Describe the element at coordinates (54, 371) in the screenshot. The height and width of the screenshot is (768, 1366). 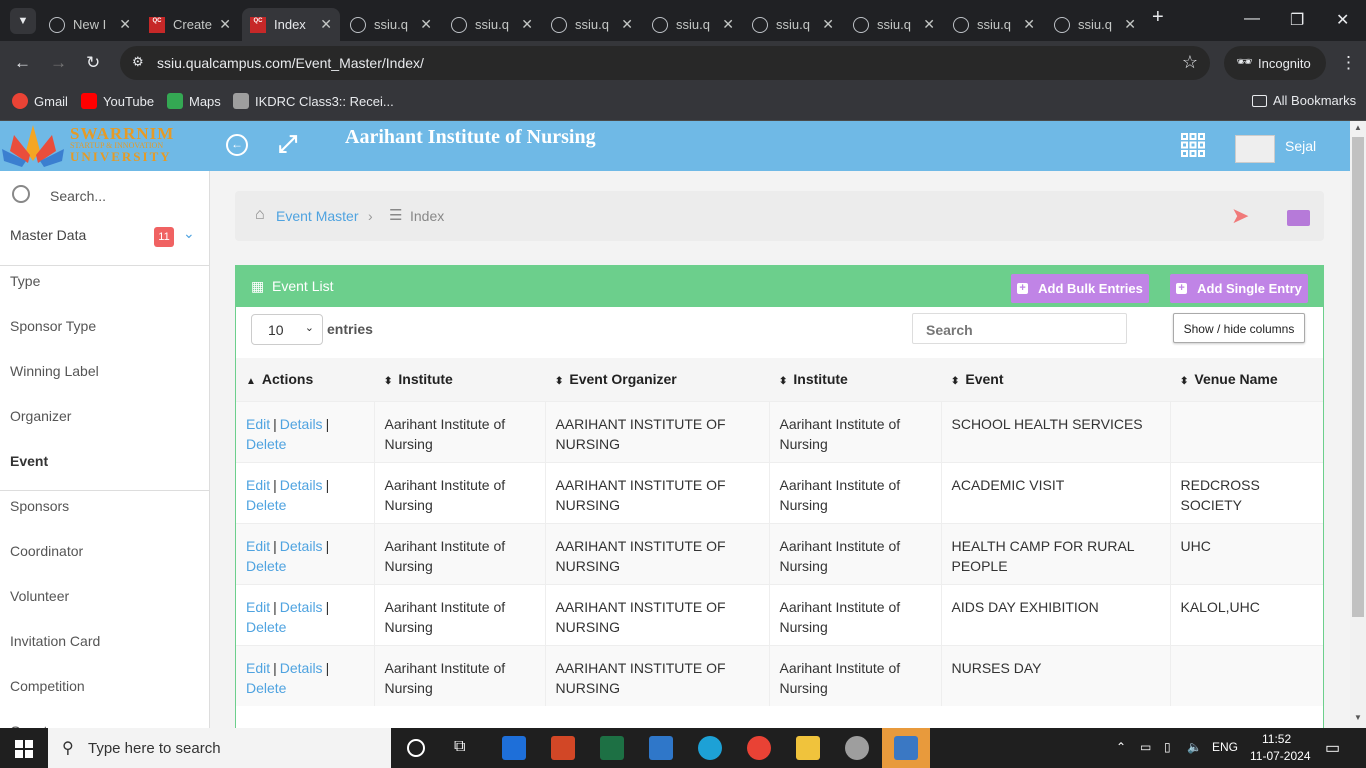
I see `sidebar-item-winning-label: Winning Label` at that location.